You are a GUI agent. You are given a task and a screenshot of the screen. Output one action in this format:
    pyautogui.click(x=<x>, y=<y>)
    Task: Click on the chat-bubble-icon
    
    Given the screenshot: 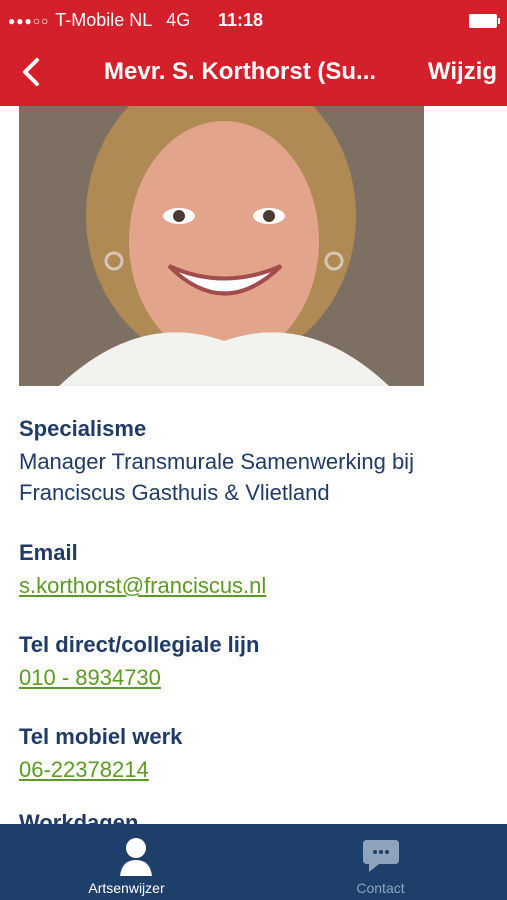 What is the action you would take?
    pyautogui.click(x=381, y=856)
    